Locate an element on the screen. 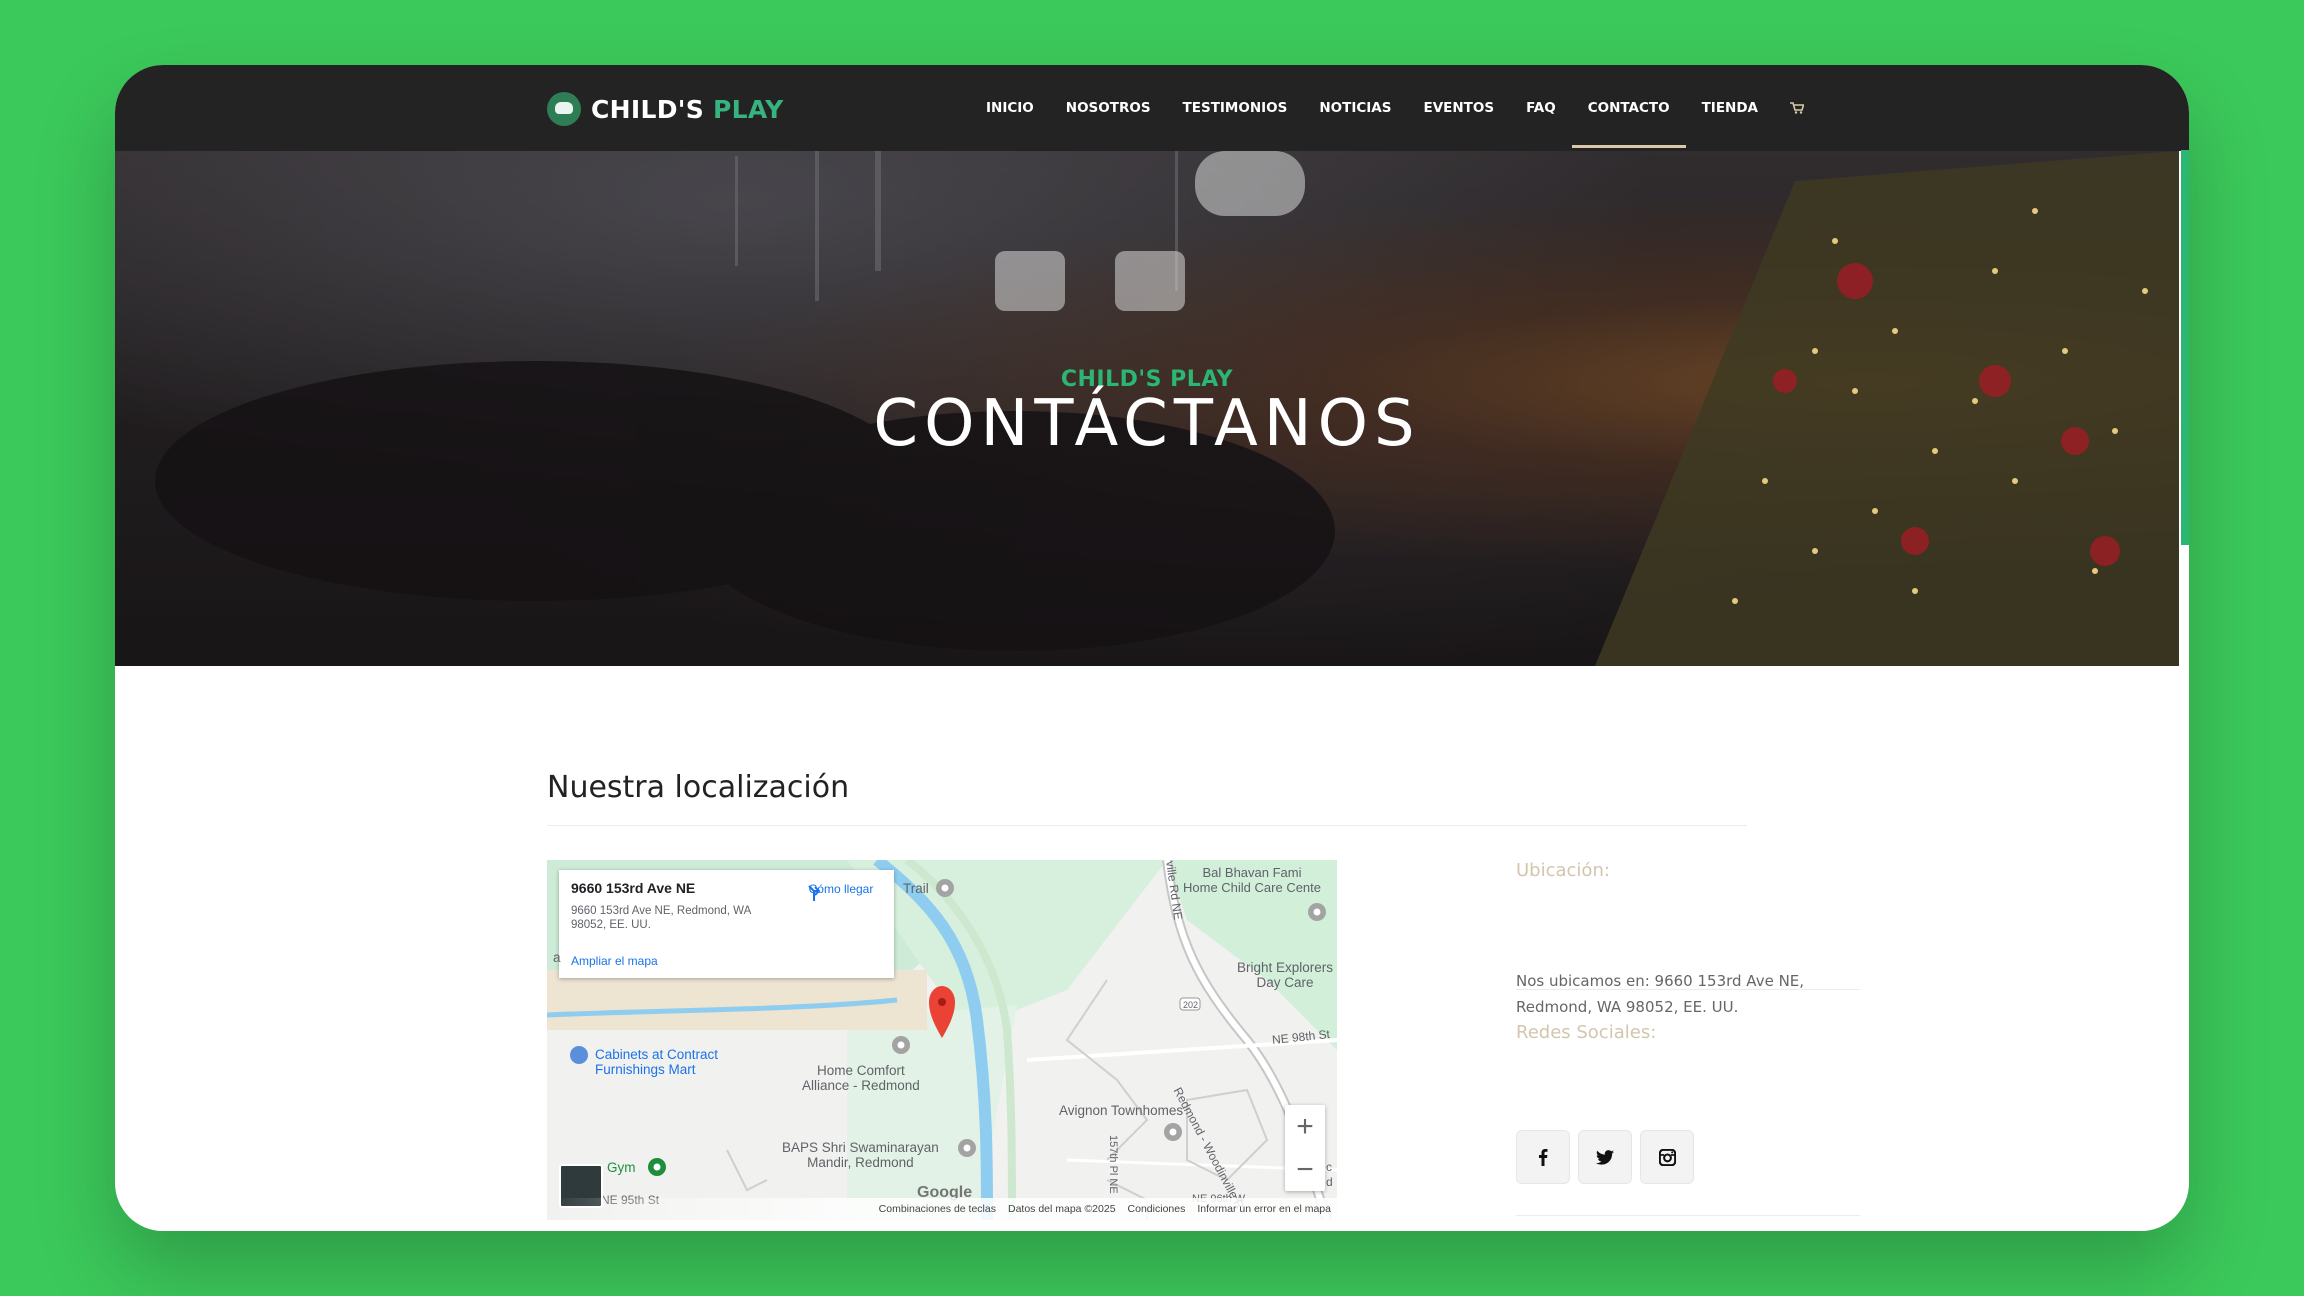 The width and height of the screenshot is (2304, 1296). map-label-edge-a: a is located at coordinates (557, 957).